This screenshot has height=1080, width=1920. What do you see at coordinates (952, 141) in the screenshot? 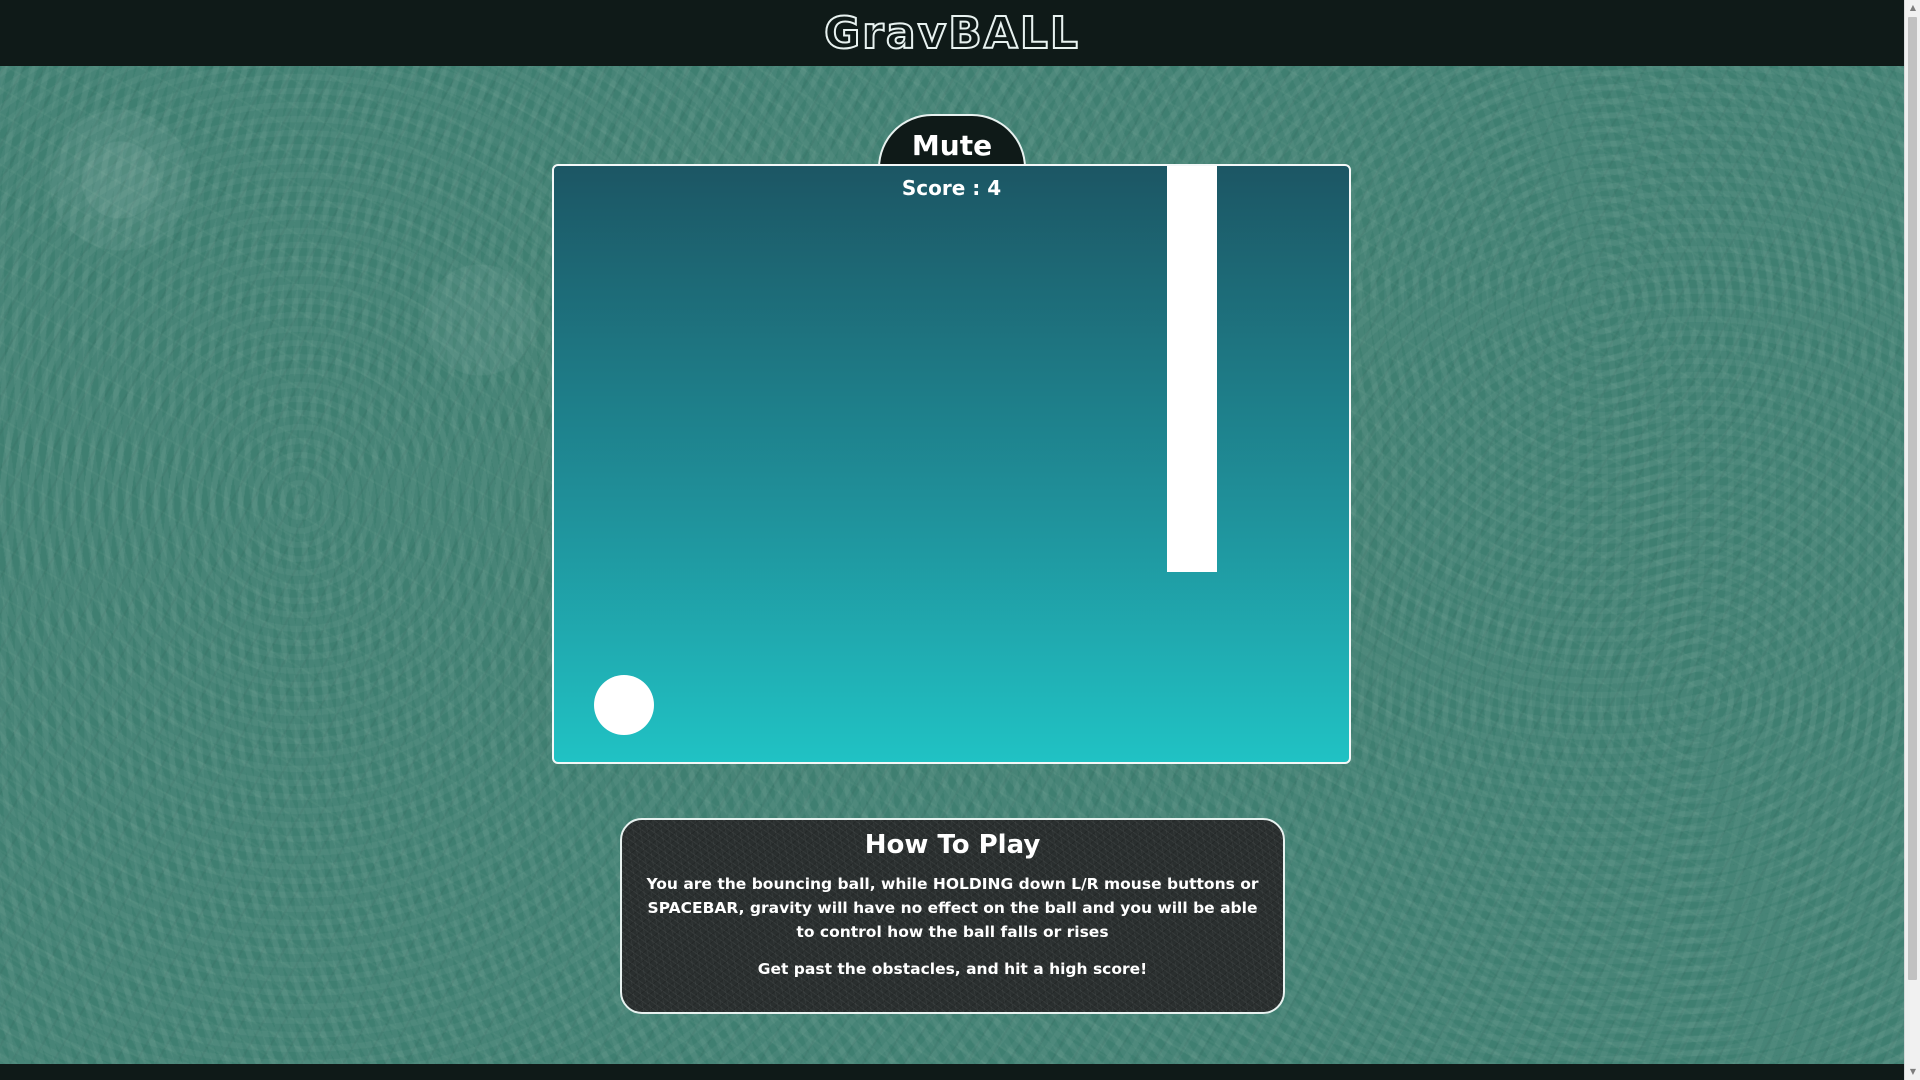
I see `mute-button: Mute` at bounding box center [952, 141].